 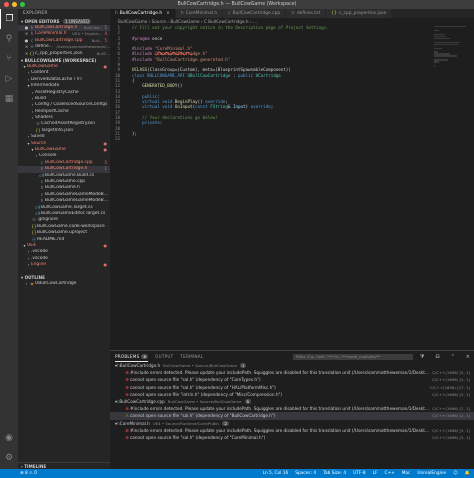 What do you see at coordinates (34, 278) in the screenshot?
I see `outline-title: OUTLINE` at bounding box center [34, 278].